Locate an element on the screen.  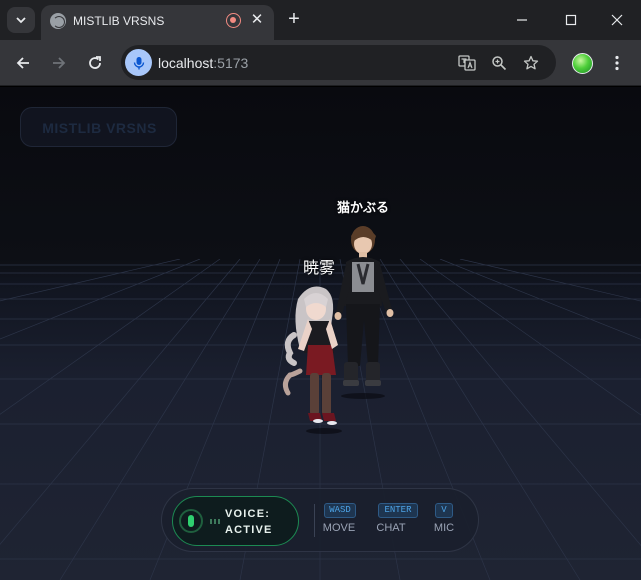
browser-toolbar: localhost:5173 is located at coordinates (320, 63).